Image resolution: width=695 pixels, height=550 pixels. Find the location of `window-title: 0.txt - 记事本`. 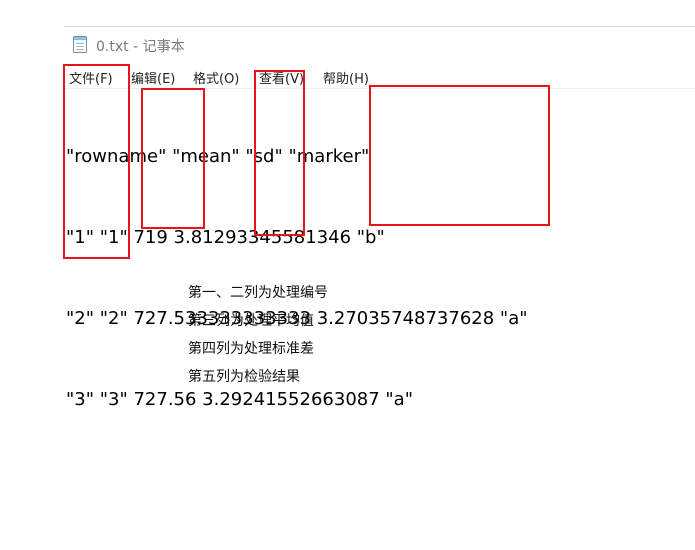

window-title: 0.txt - 记事本 is located at coordinates (140, 47).